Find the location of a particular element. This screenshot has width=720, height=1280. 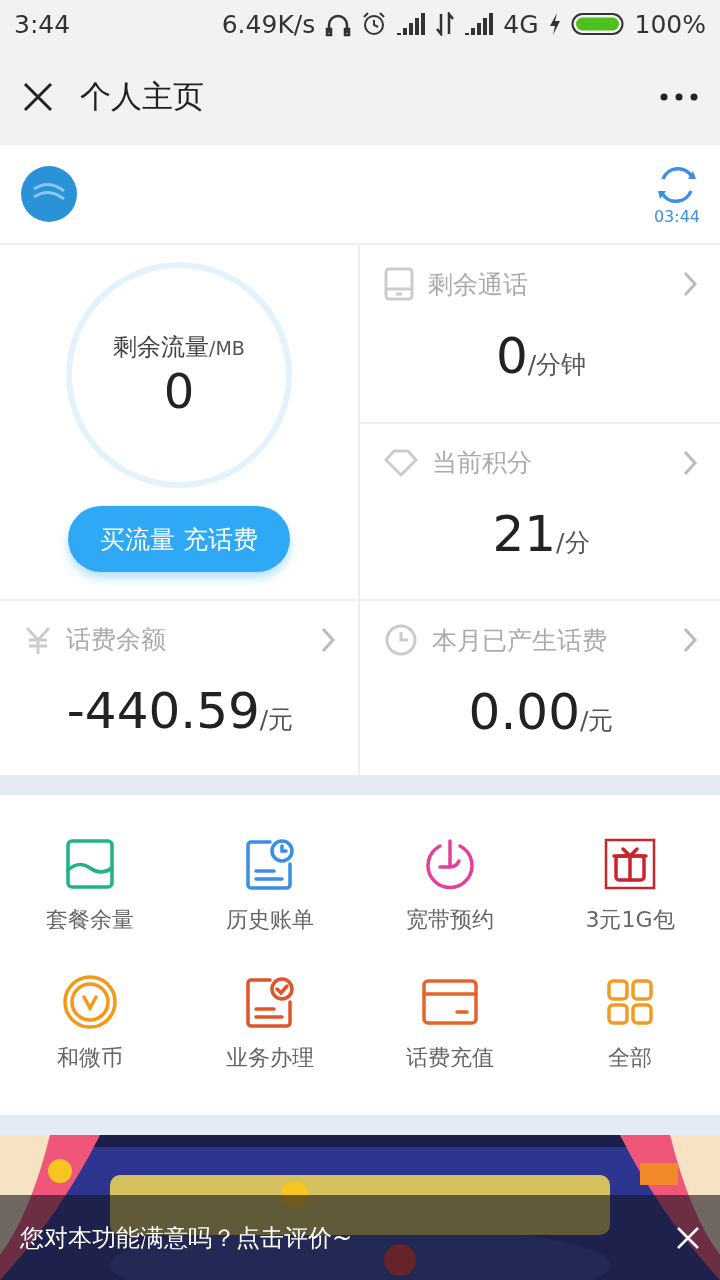

shortcut-label: 宽带预约 is located at coordinates (450, 920).